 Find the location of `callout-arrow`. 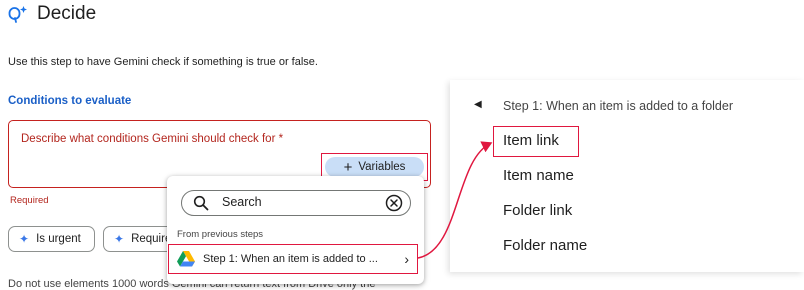

callout-arrow is located at coordinates (455, 200).